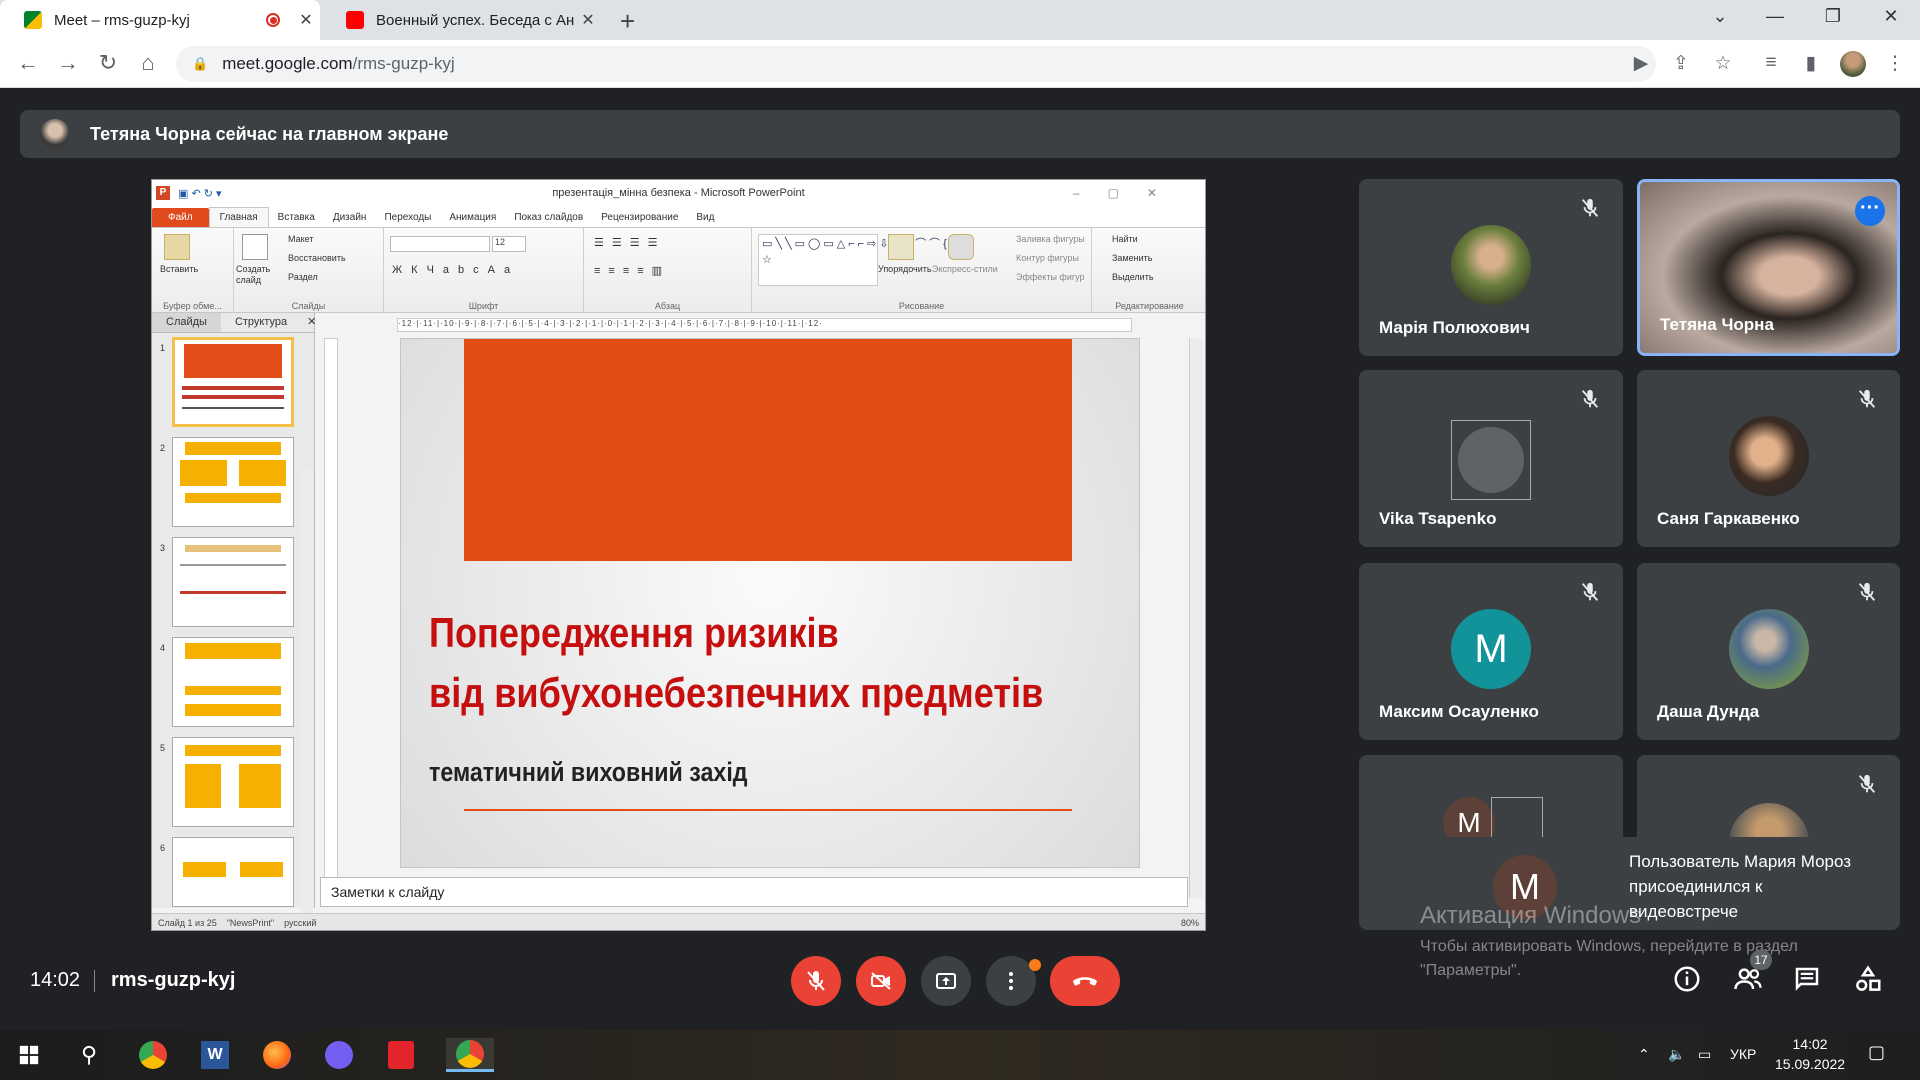 This screenshot has width=1920, height=1080. I want to click on media-queue-icon: ≡, so click(1771, 63).